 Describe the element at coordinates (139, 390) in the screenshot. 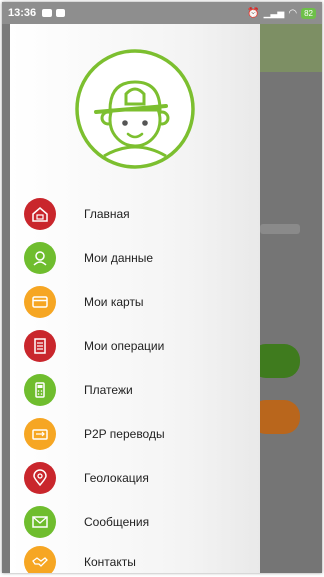

I see `menu-item-payments: Платежи` at that location.